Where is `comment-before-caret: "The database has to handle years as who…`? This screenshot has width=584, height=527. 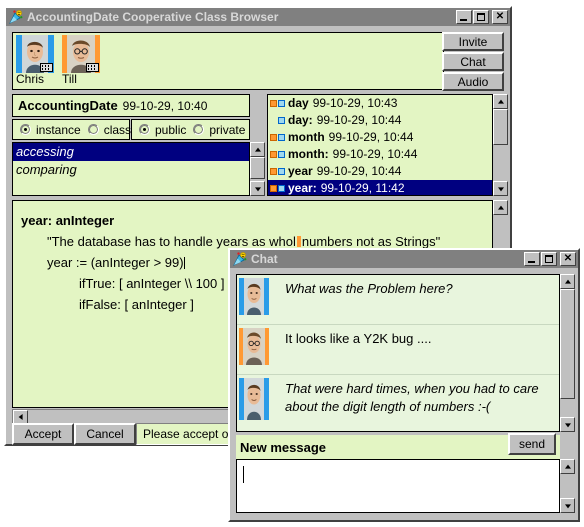
comment-before-caret: "The database has to handle years as who… is located at coordinates (171, 241).